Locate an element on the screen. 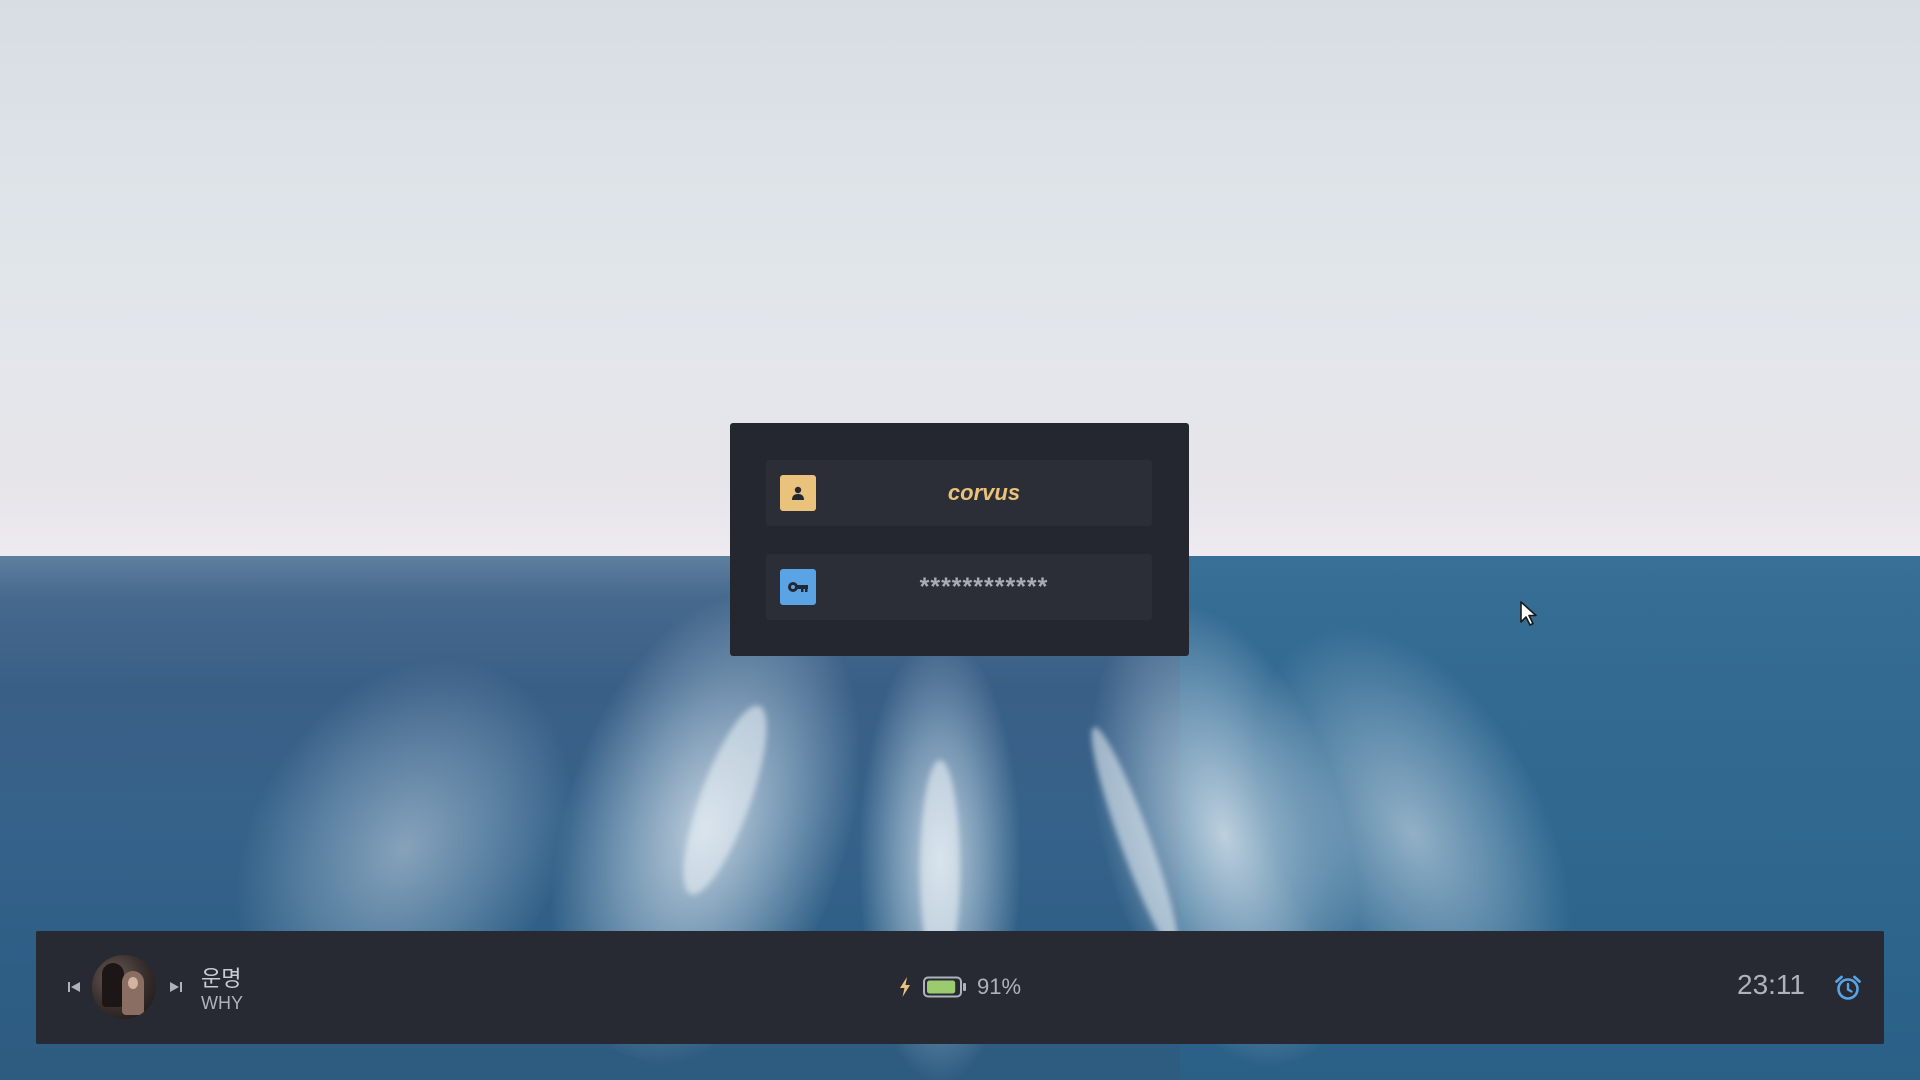  skip-next-icon is located at coordinates (176, 987).